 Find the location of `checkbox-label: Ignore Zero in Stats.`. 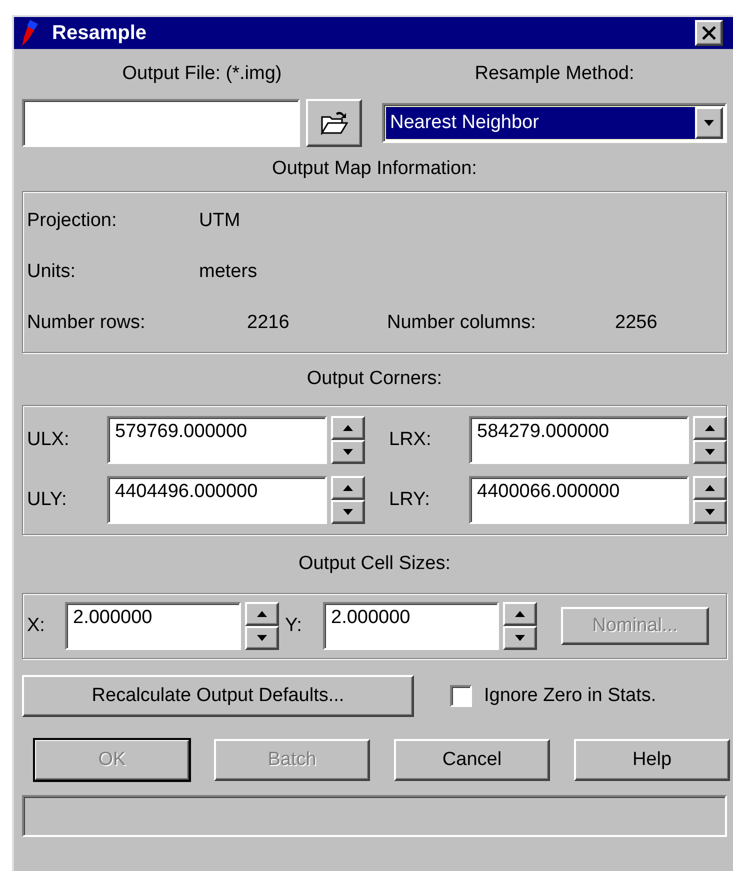

checkbox-label: Ignore Zero in Stats. is located at coordinates (570, 696).